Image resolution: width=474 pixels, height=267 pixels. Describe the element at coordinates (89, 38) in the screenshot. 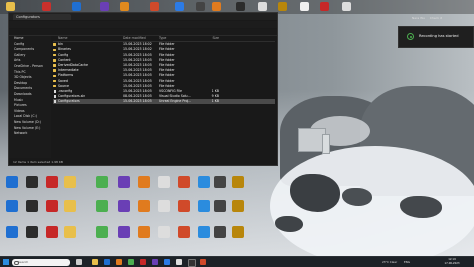

I see `column-name: Name` at that location.